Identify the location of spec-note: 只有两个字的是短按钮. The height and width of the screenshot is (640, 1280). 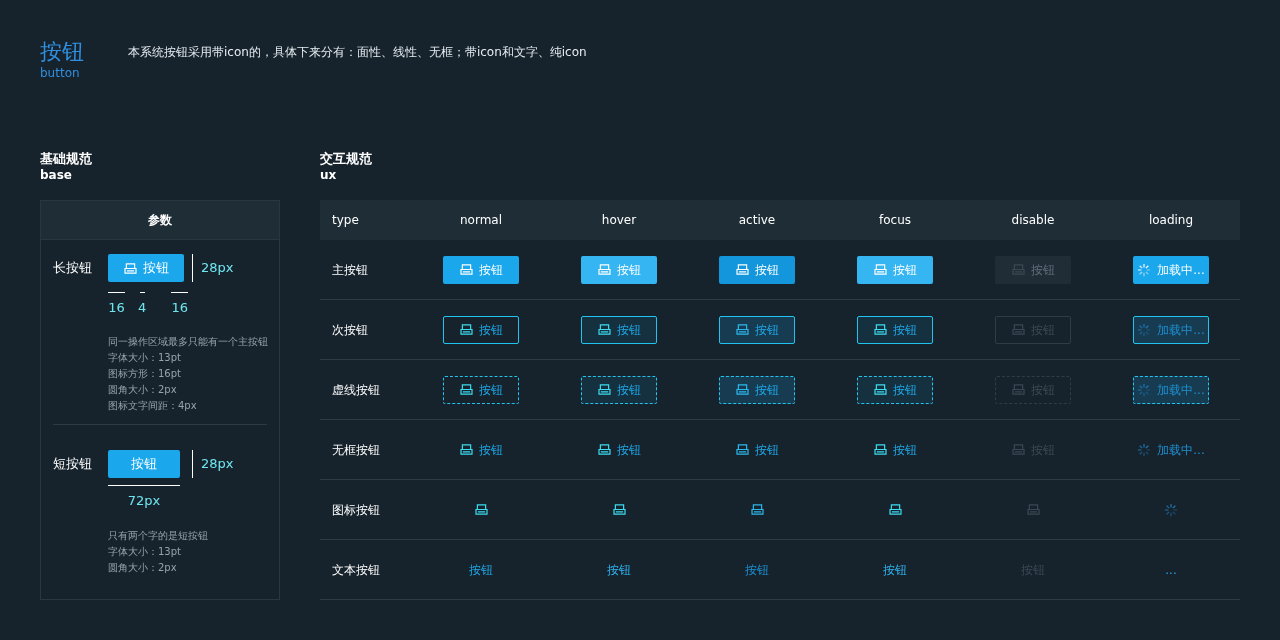
(158, 536).